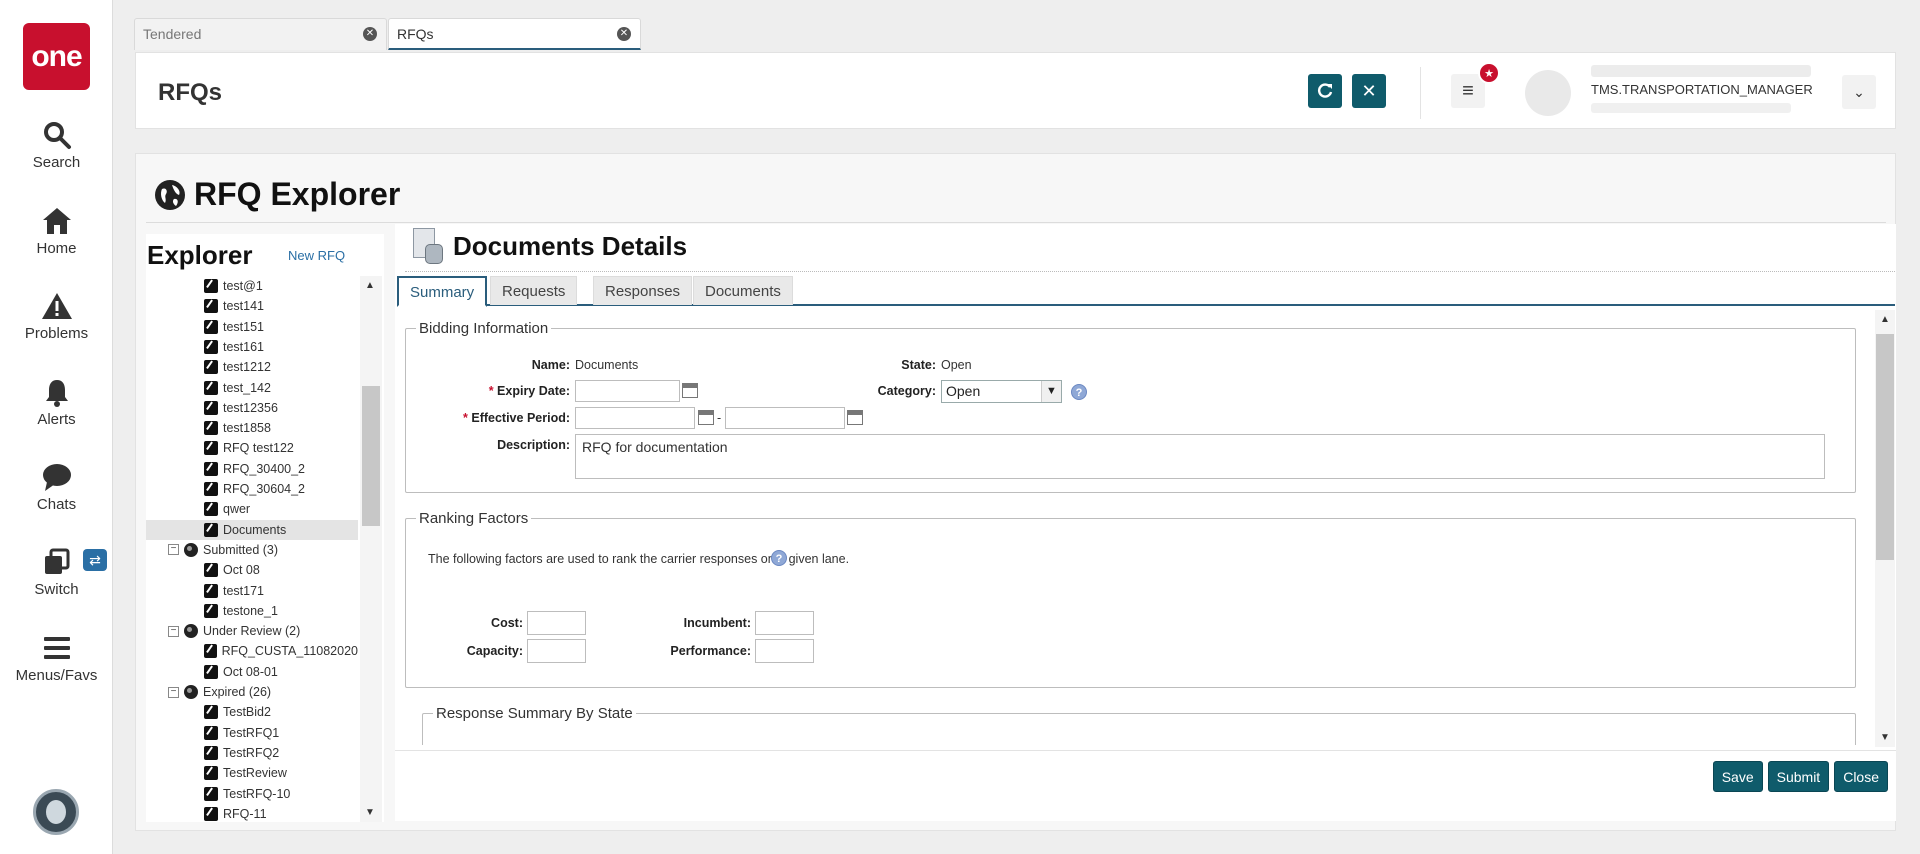  I want to click on tab-tendered: Tendered ✕, so click(260, 34).